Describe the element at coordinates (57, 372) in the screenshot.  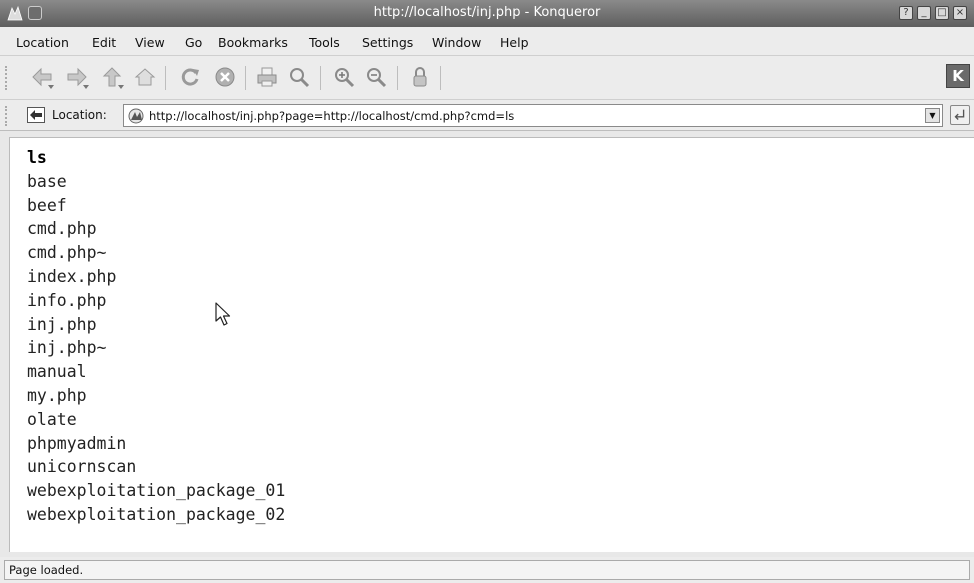
I see `listing-line: manual` at that location.